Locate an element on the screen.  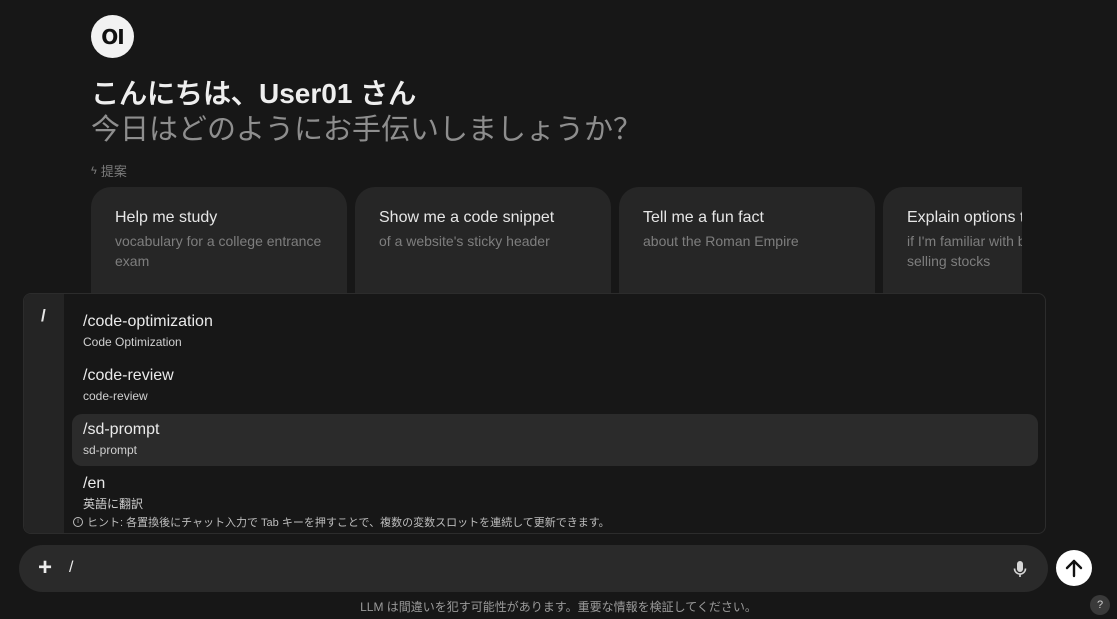
command-item-selected: /sd-prompt sd-prompt is located at coordinates (555, 440).